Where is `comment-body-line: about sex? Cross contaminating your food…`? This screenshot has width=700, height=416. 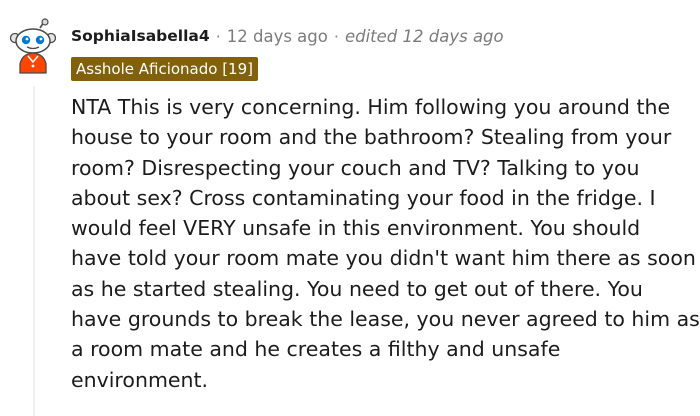
comment-body-line: about sex? Cross contaminating your food… is located at coordinates (363, 197).